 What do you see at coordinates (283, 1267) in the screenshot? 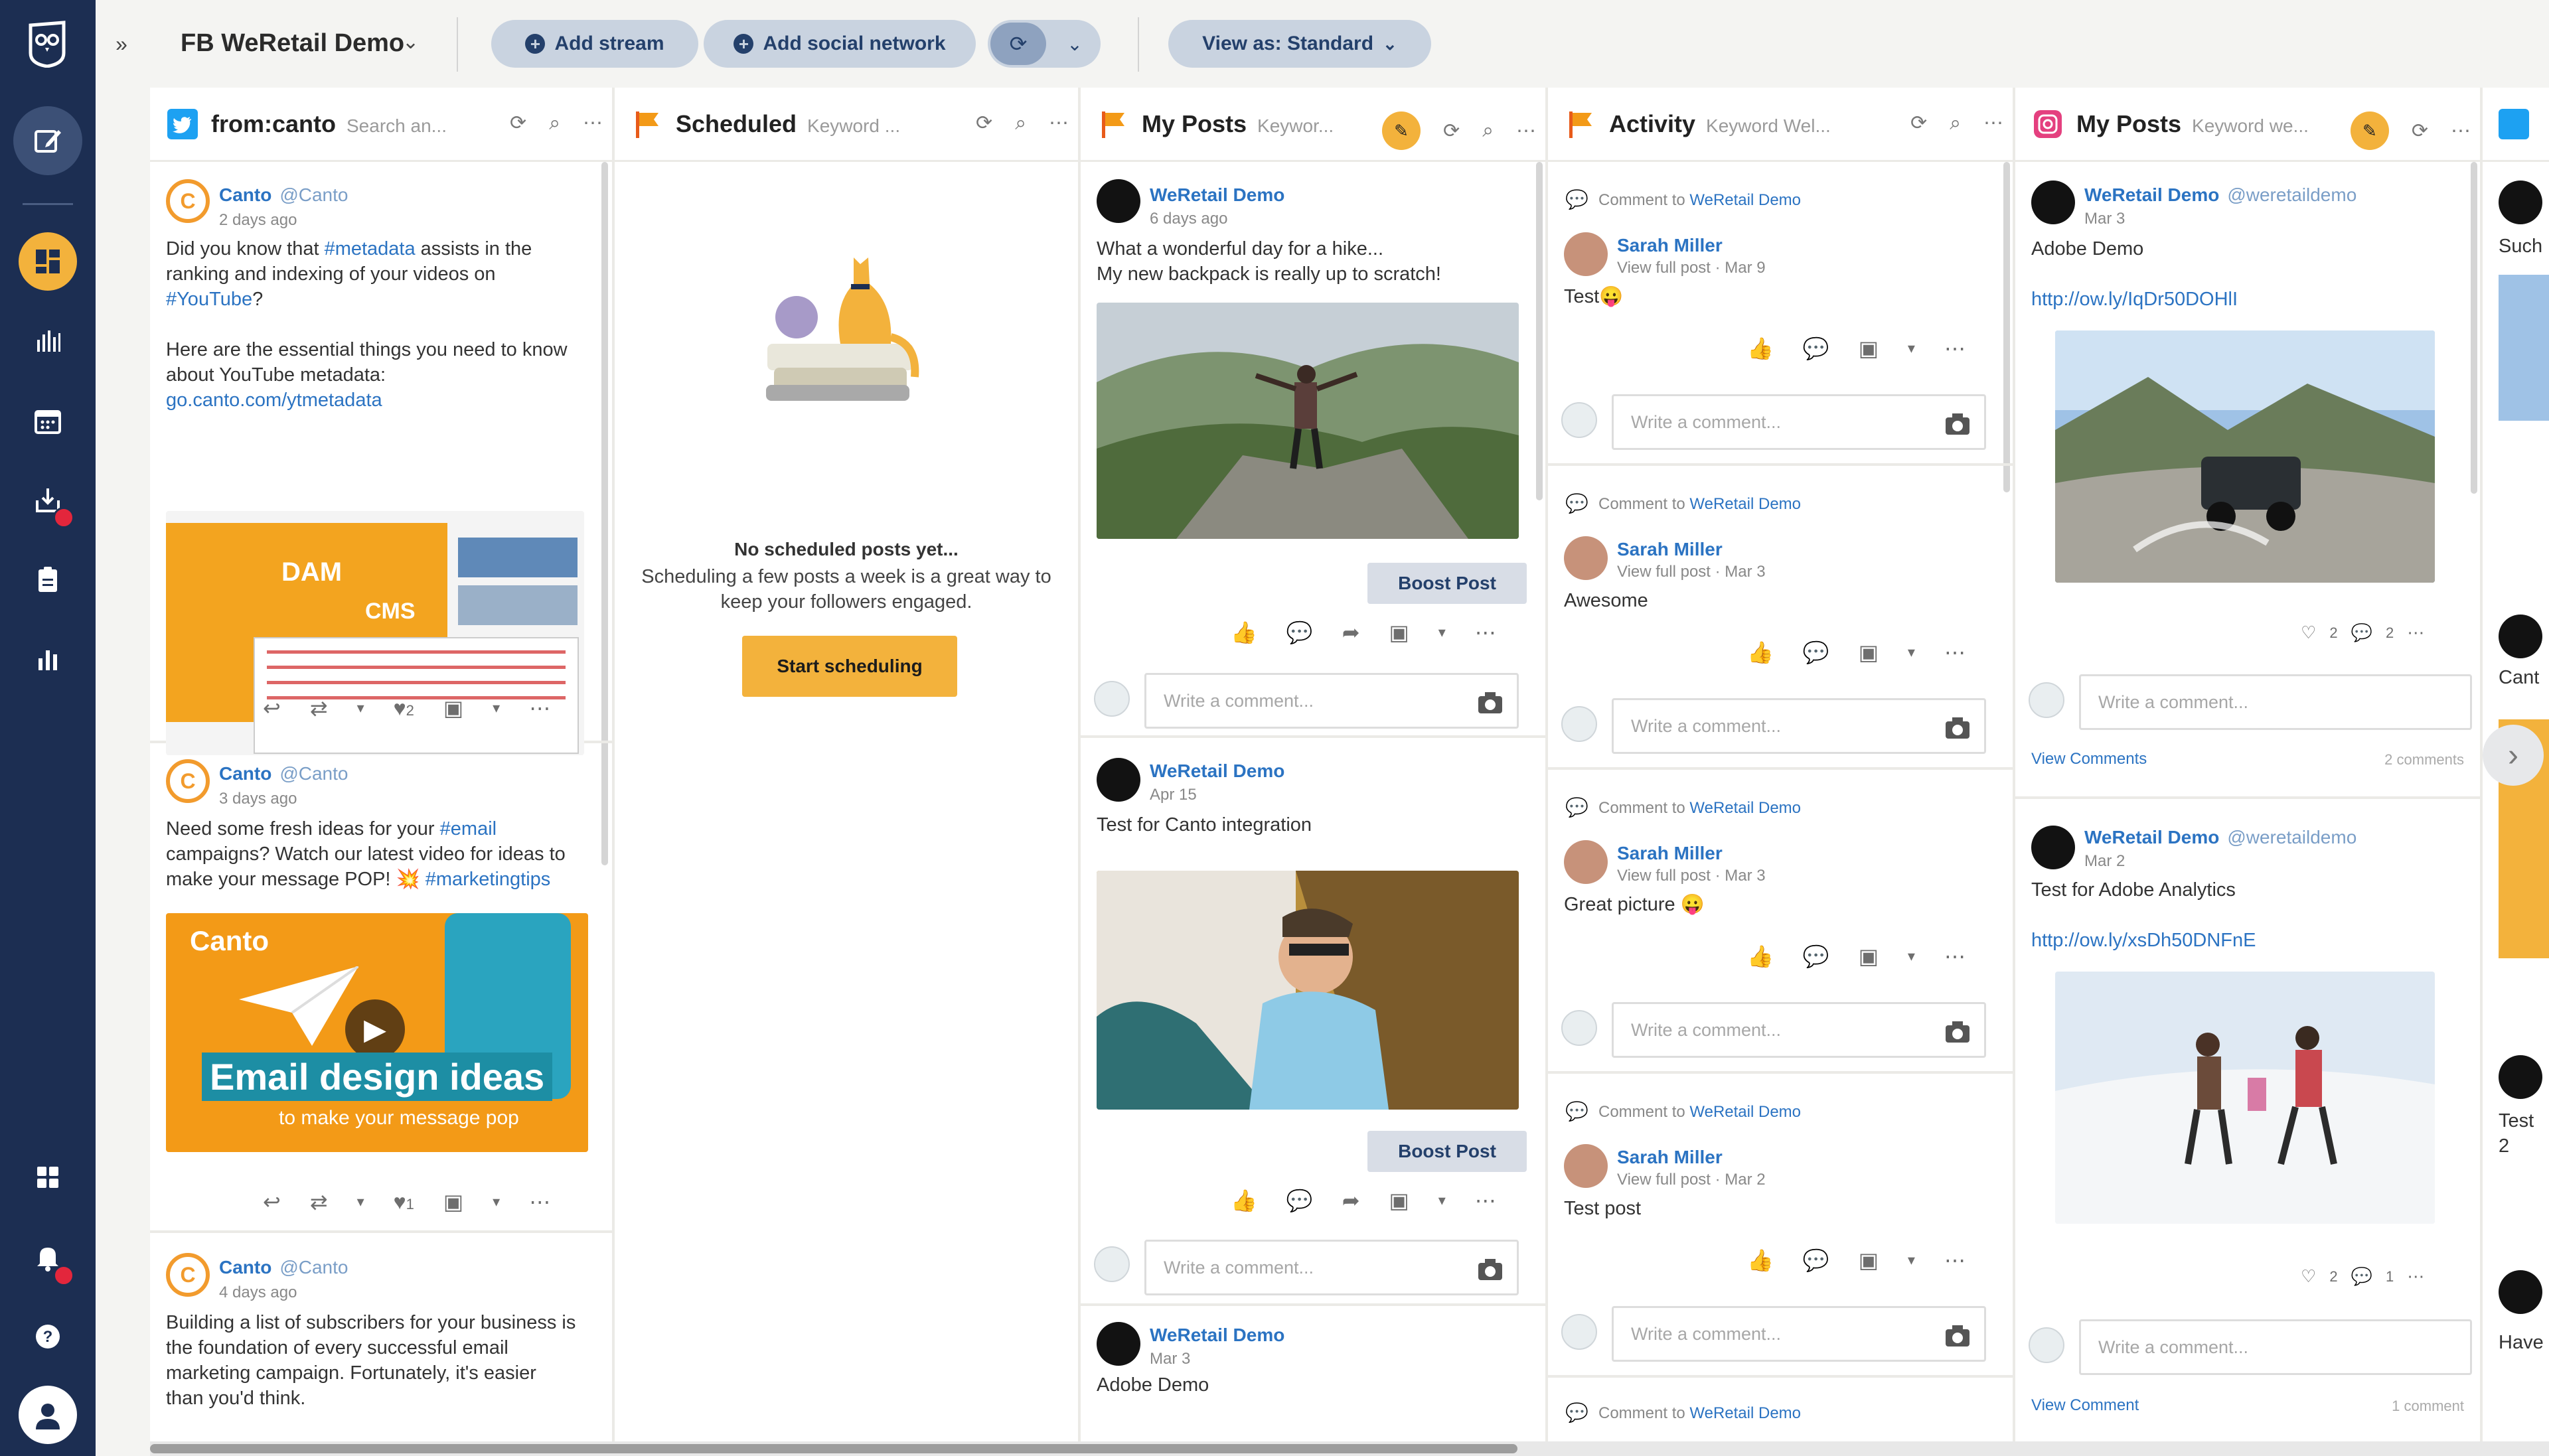
I see `author-name: Canto @Canto` at bounding box center [283, 1267].